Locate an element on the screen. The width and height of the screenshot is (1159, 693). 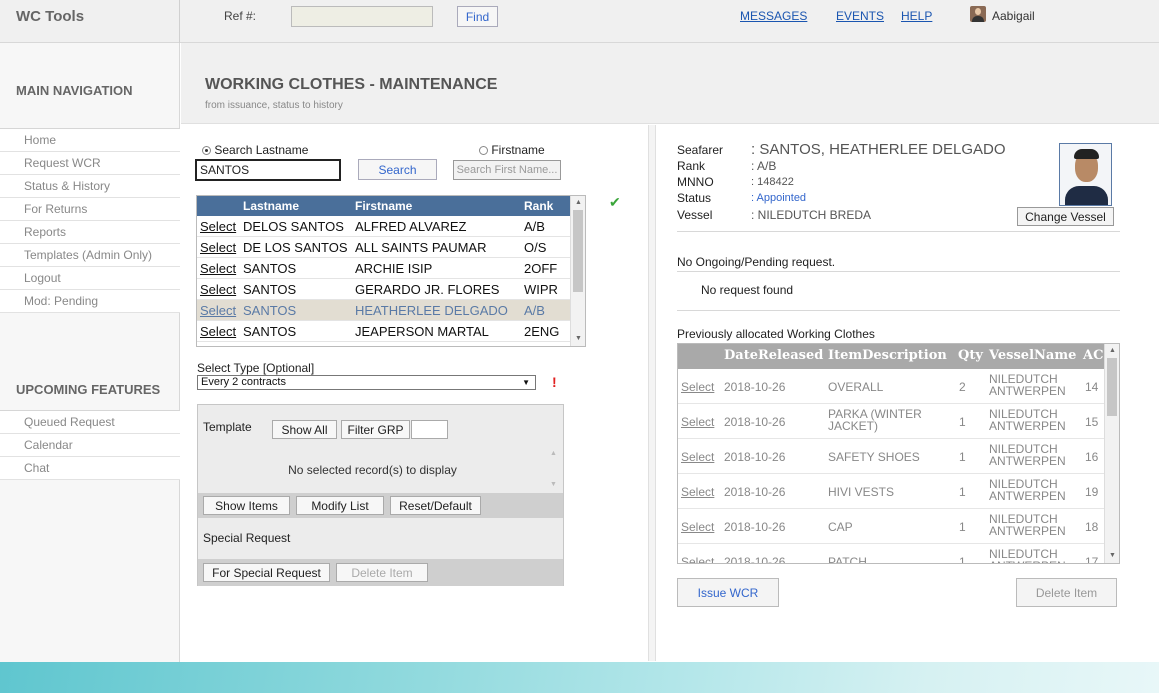
col-ac: AC is located at coordinates (1093, 355).